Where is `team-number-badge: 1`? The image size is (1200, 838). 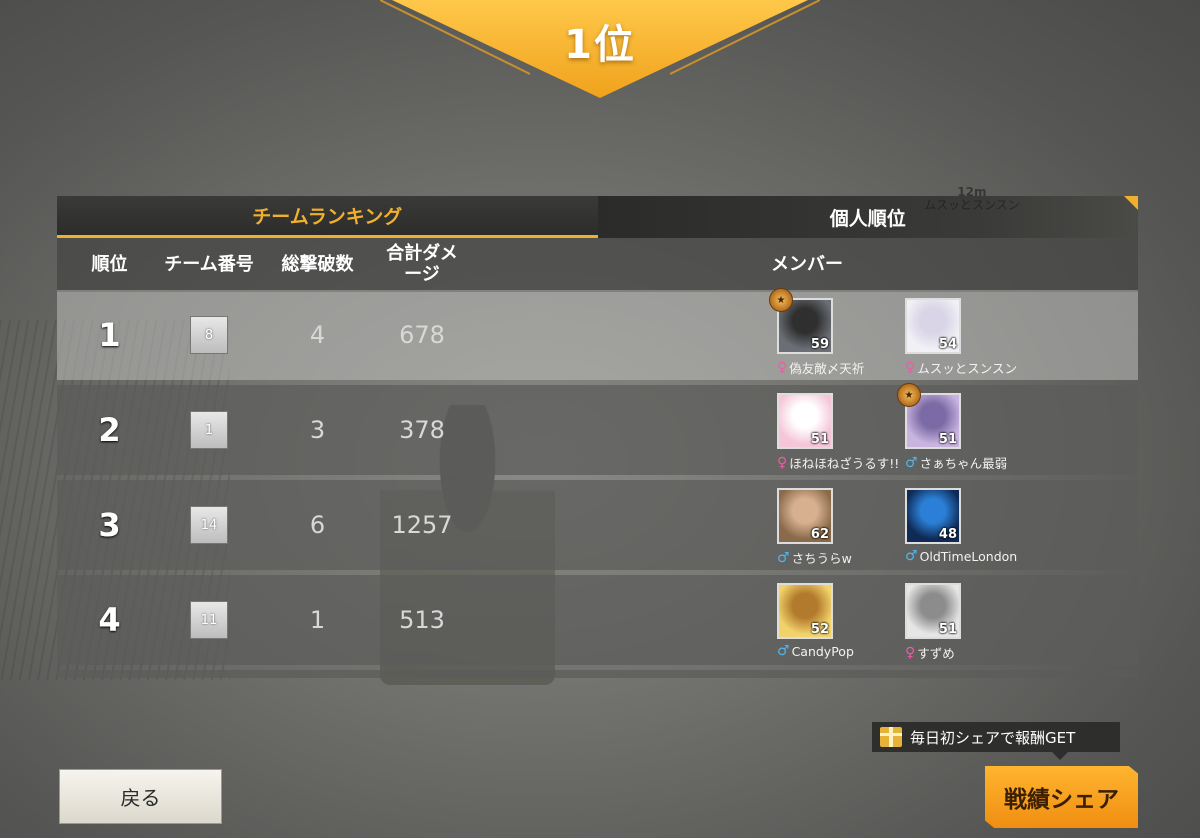
team-number-badge: 1 is located at coordinates (209, 430).